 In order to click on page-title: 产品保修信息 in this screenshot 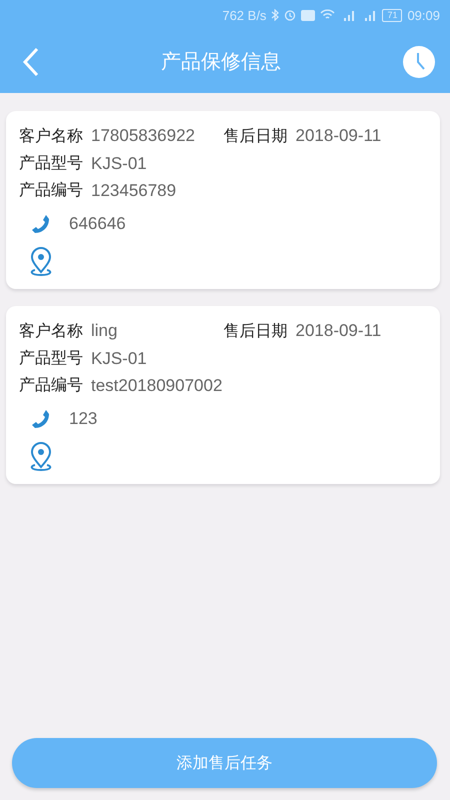, I will do `click(221, 61)`.